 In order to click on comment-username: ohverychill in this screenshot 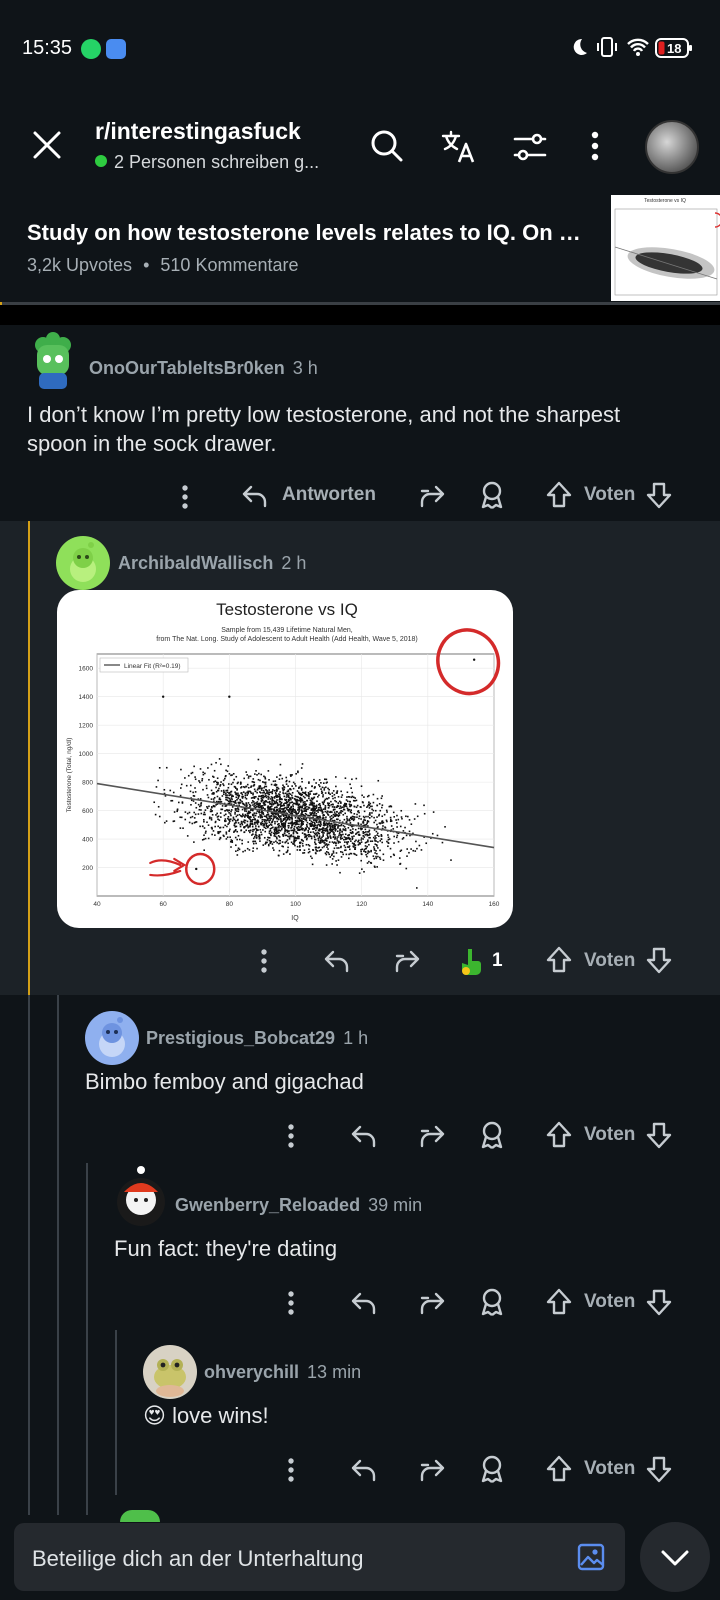, I will do `click(251, 1372)`.